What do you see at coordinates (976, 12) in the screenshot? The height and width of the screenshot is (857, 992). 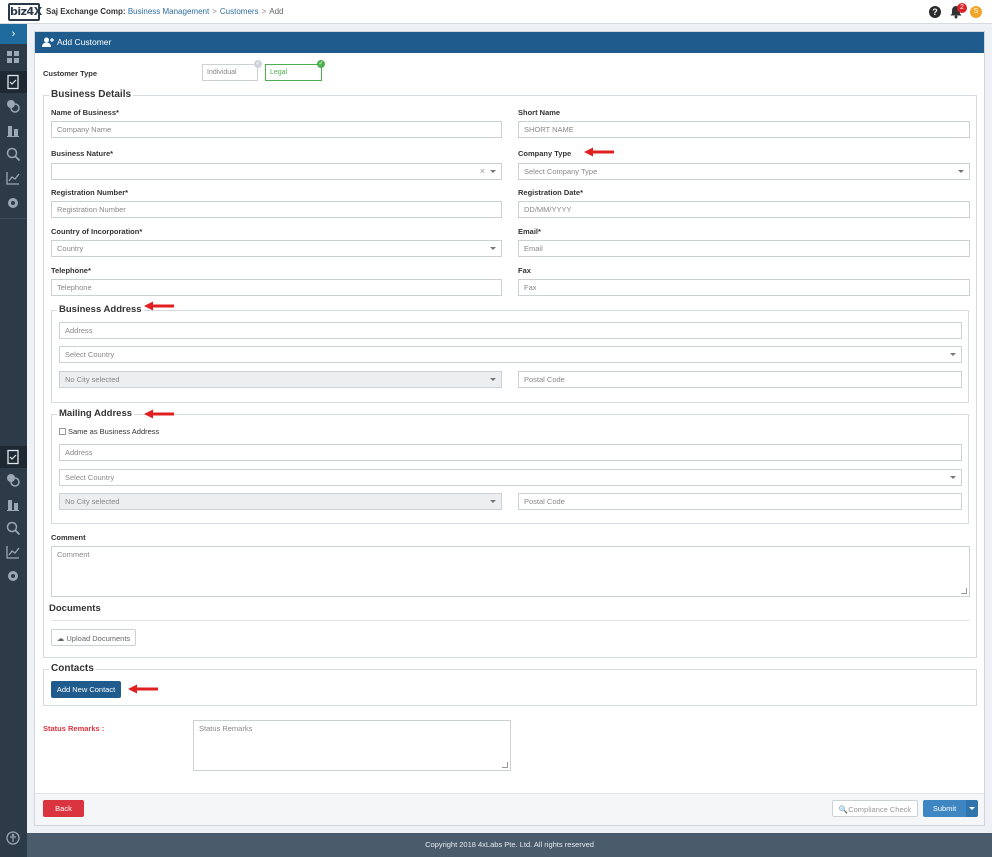 I see `user-avatar: S` at bounding box center [976, 12].